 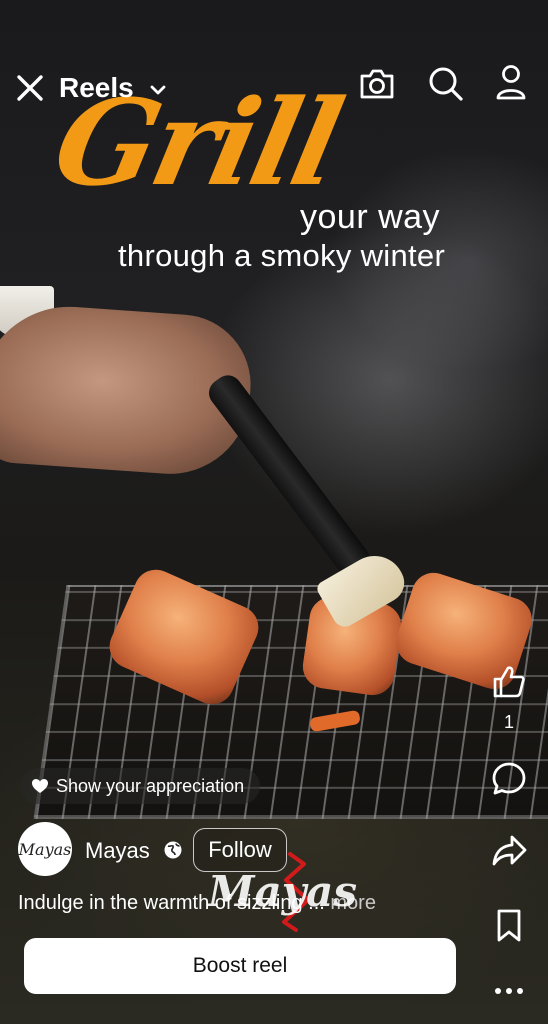 I want to click on like-count: 1, so click(x=508, y=722).